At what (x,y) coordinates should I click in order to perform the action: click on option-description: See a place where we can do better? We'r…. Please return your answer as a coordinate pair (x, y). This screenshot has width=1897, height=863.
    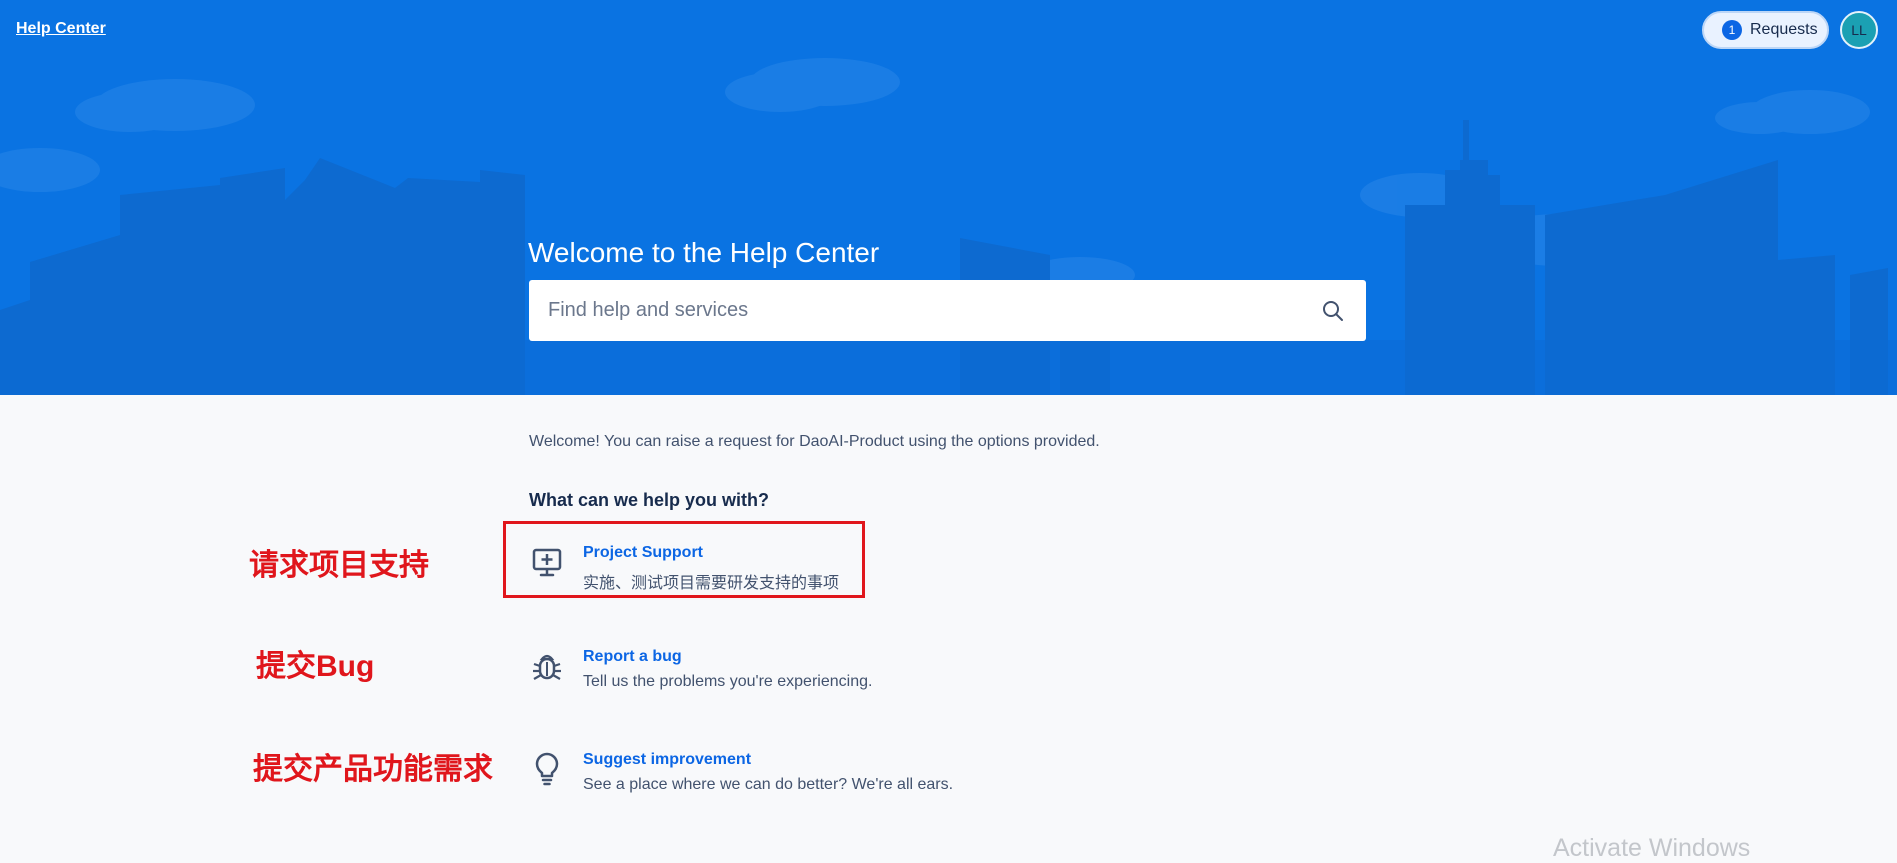
    Looking at the image, I should click on (768, 784).